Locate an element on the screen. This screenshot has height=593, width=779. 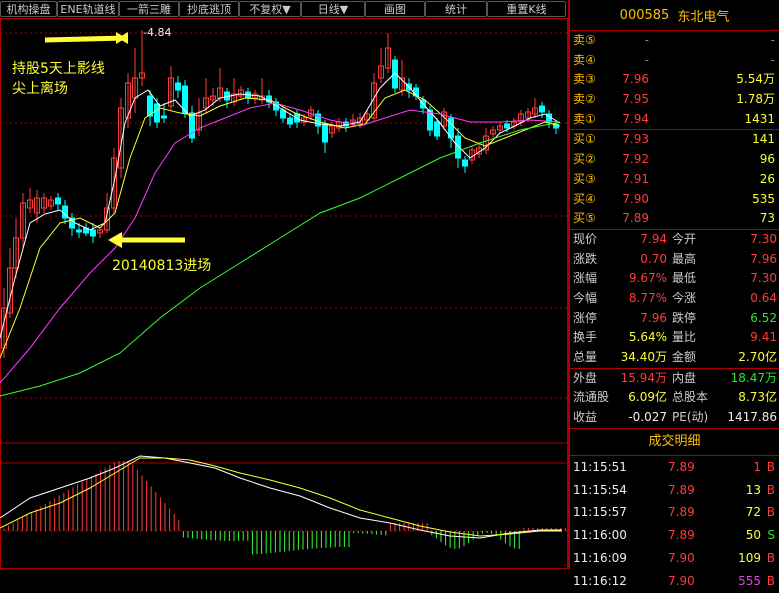
bid-price: 7.89 is located at coordinates (635, 218).